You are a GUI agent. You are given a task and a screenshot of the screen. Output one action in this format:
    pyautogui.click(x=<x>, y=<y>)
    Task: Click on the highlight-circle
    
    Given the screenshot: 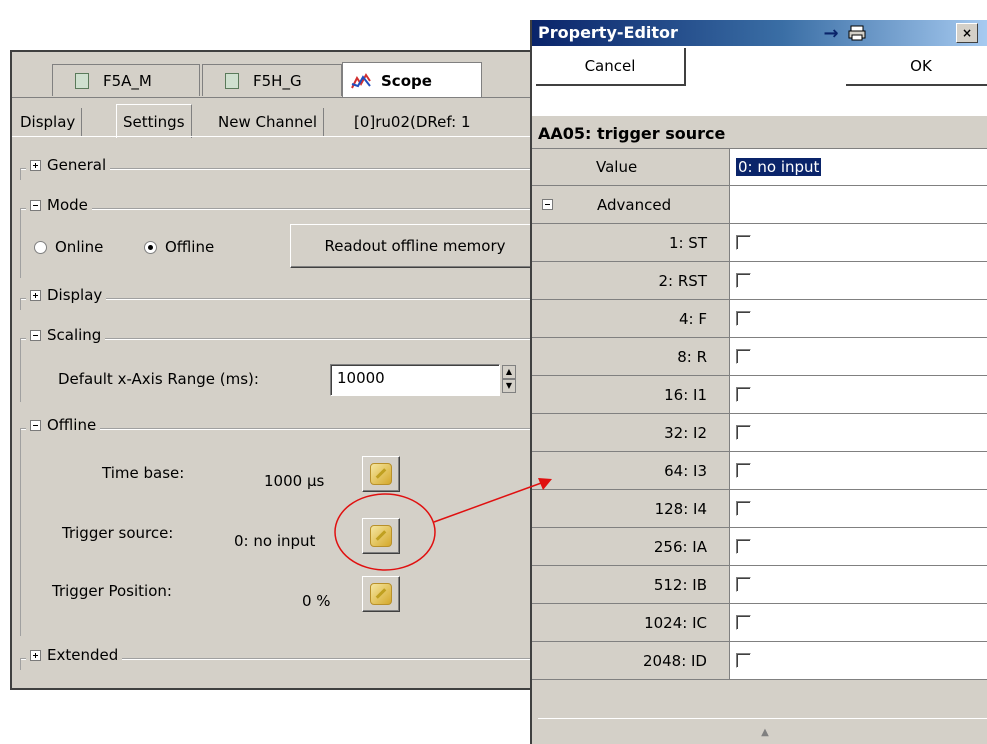 What is the action you would take?
    pyautogui.click(x=385, y=532)
    